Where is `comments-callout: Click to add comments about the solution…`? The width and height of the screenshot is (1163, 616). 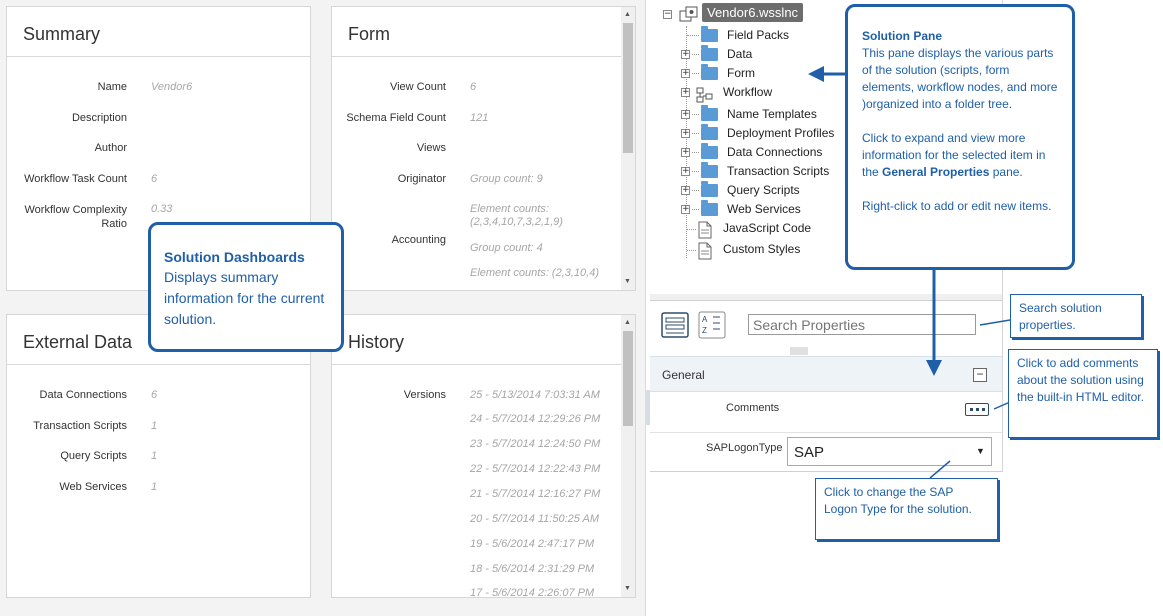
comments-callout: Click to add comments about the solution… is located at coordinates (1083, 393).